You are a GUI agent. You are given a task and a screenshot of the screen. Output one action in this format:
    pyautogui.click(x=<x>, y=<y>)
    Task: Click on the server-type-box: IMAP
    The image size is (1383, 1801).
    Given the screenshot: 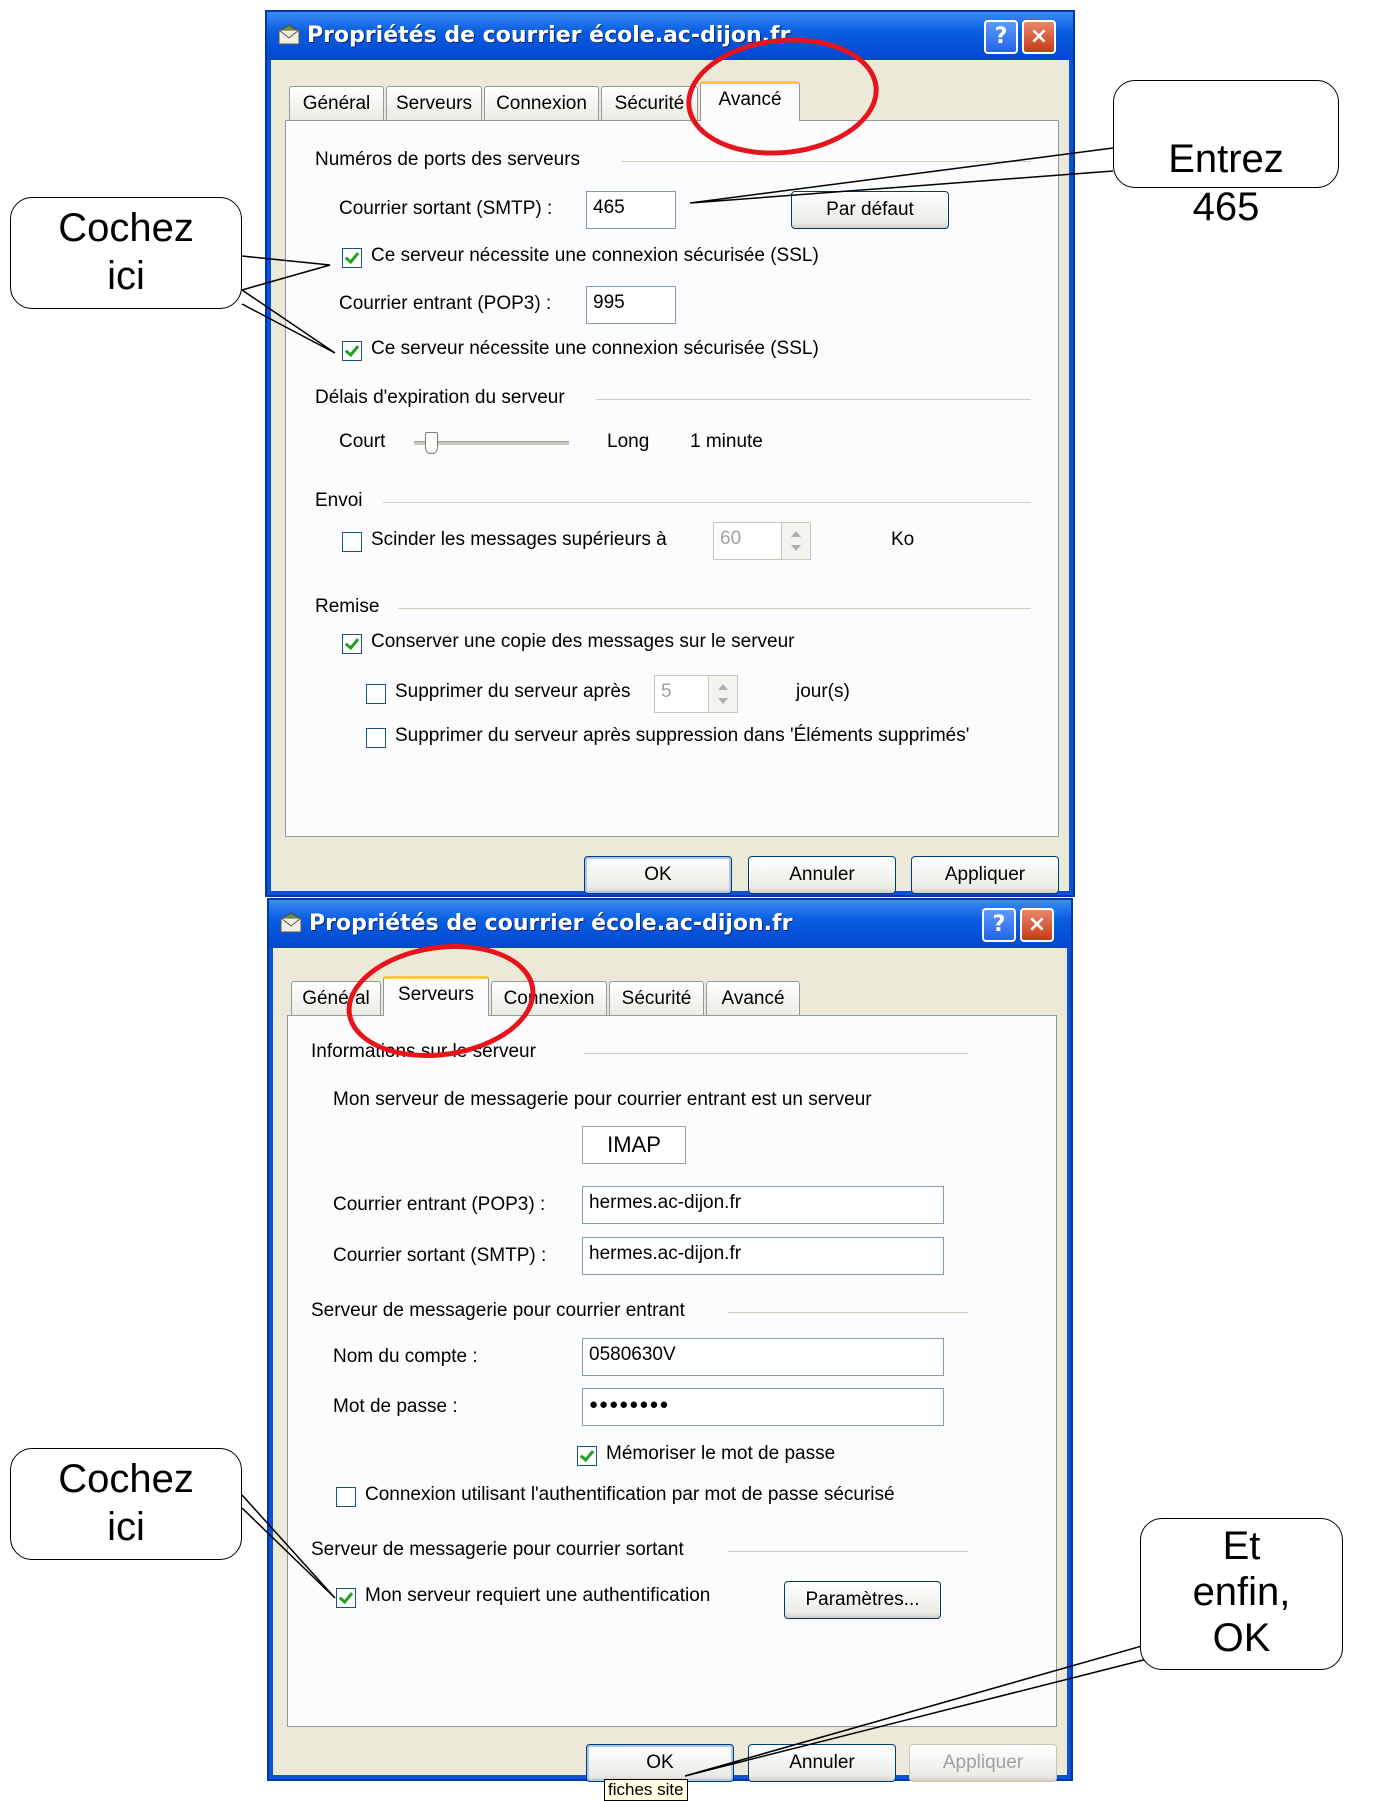 What is the action you would take?
    pyautogui.click(x=634, y=1145)
    